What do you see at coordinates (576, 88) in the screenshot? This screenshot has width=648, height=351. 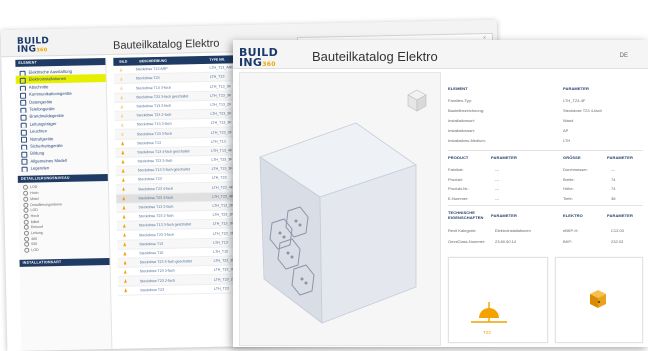 I see `element-param-header: PARAMETER` at bounding box center [576, 88].